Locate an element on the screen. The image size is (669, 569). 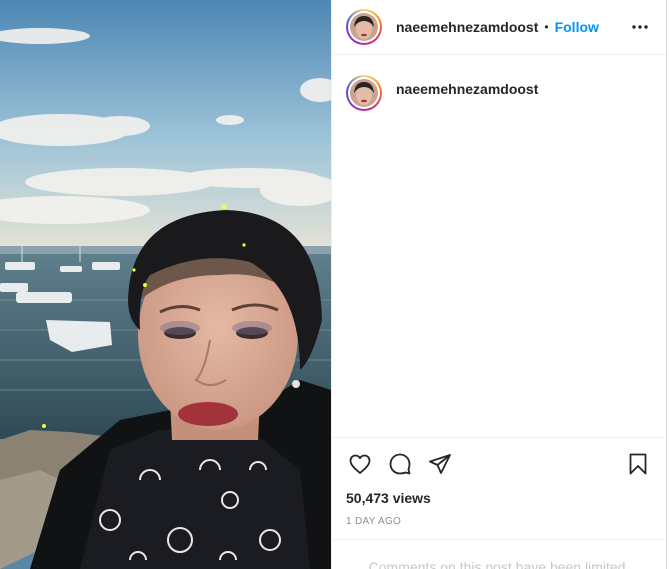
comments-section: Comments on this post have been limited. is located at coordinates (499, 554).